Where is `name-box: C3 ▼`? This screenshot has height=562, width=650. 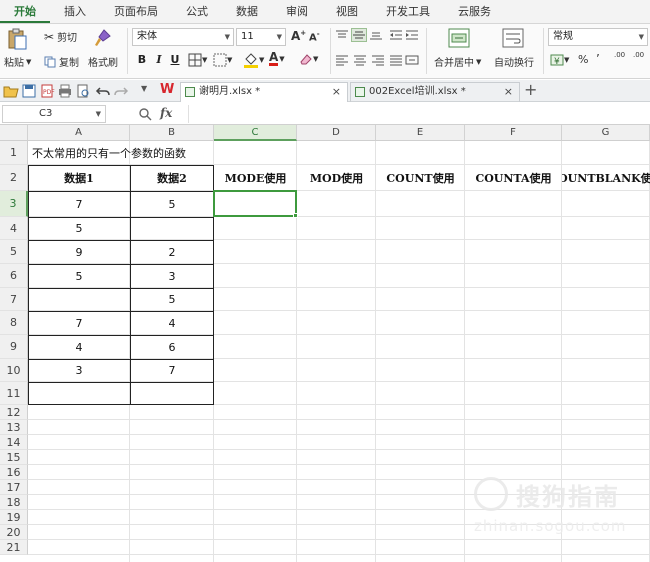
name-box: C3 ▼ is located at coordinates (54, 114).